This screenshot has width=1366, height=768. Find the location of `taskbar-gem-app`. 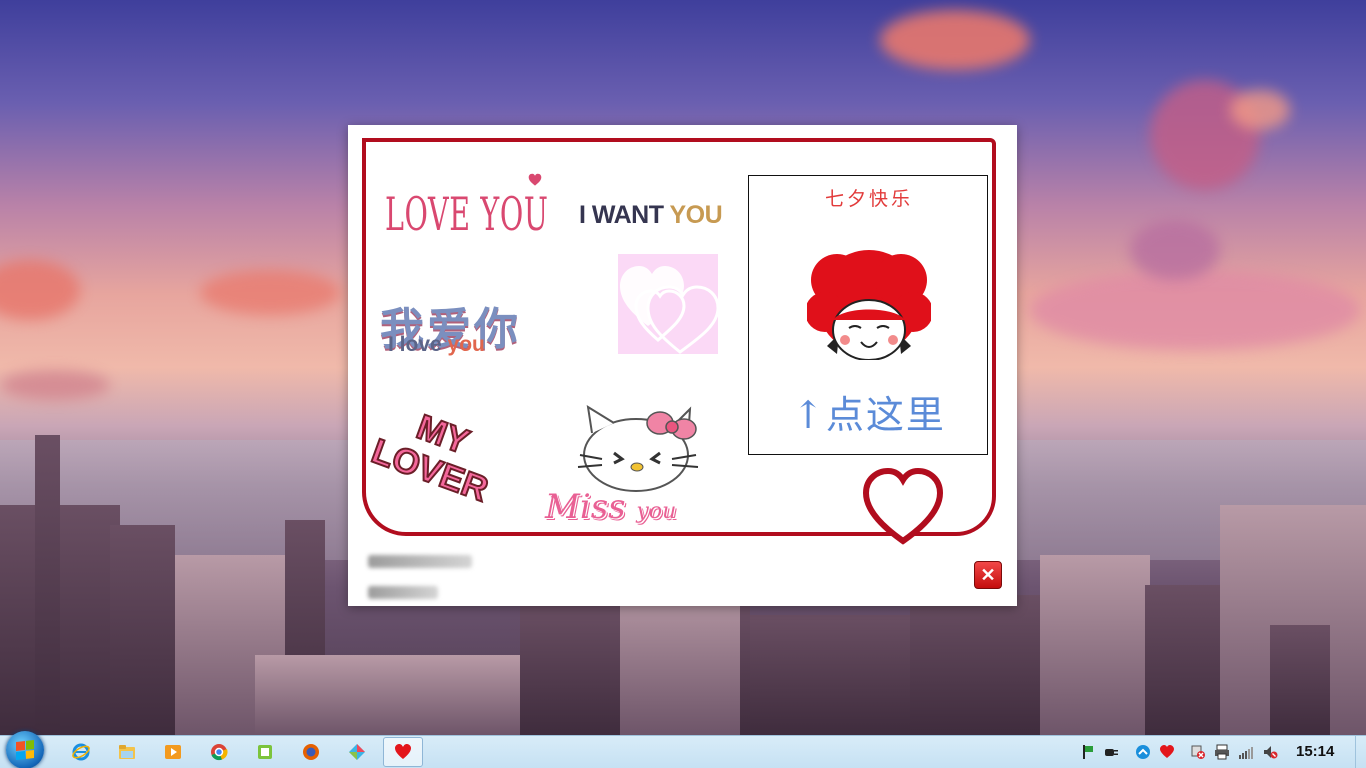

taskbar-gem-app is located at coordinates (357, 752).